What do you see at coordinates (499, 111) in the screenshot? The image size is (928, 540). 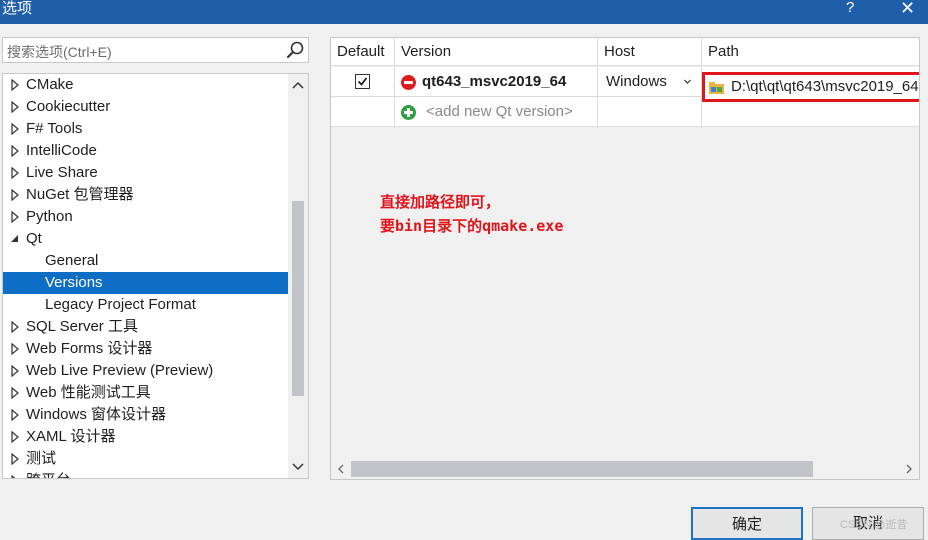 I see `add-version-text: <add new Qt version>` at bounding box center [499, 111].